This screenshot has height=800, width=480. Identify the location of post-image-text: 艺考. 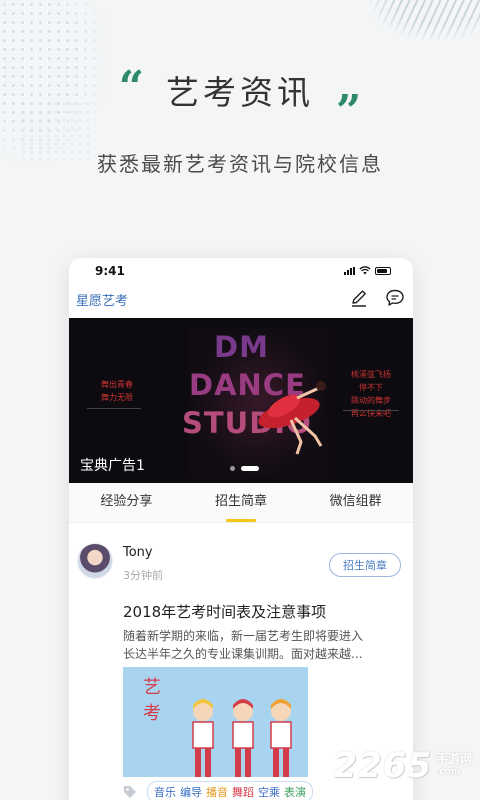
(152, 700).